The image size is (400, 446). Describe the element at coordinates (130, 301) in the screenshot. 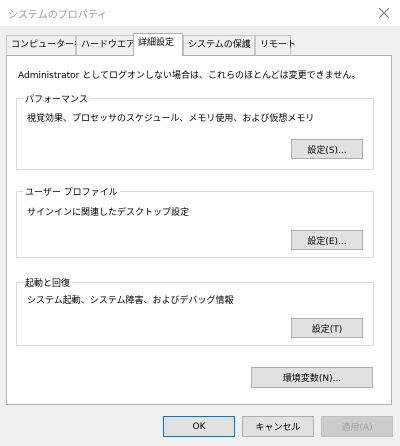

I see `startup-recovery-description: システム起動、システム障害、およびデバッグ情報` at that location.